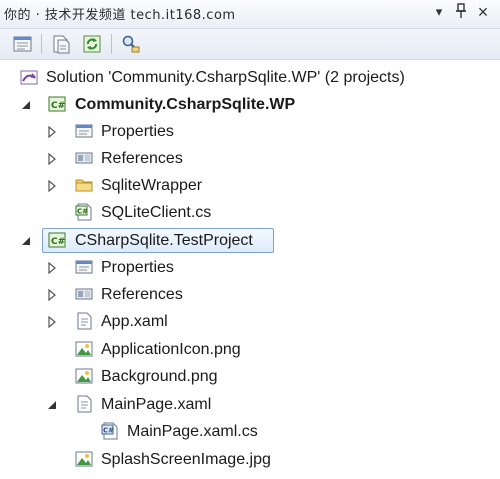 The width and height of the screenshot is (500, 479). What do you see at coordinates (250, 14) in the screenshot?
I see `panel-titlebar: 你的 · 技术开发频道 tech.it168.com ▾ ×` at bounding box center [250, 14].